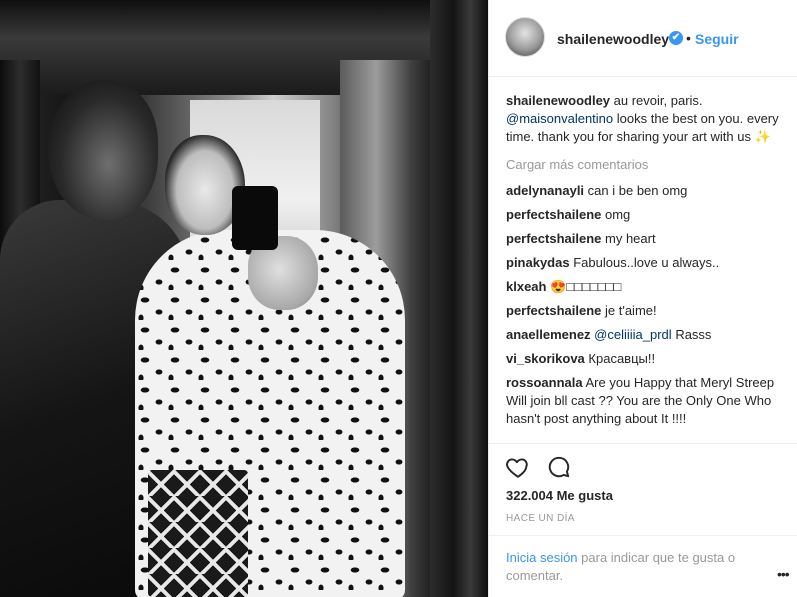 The height and width of the screenshot is (597, 797). I want to click on comment-item: perfectshailene omg, so click(646, 215).